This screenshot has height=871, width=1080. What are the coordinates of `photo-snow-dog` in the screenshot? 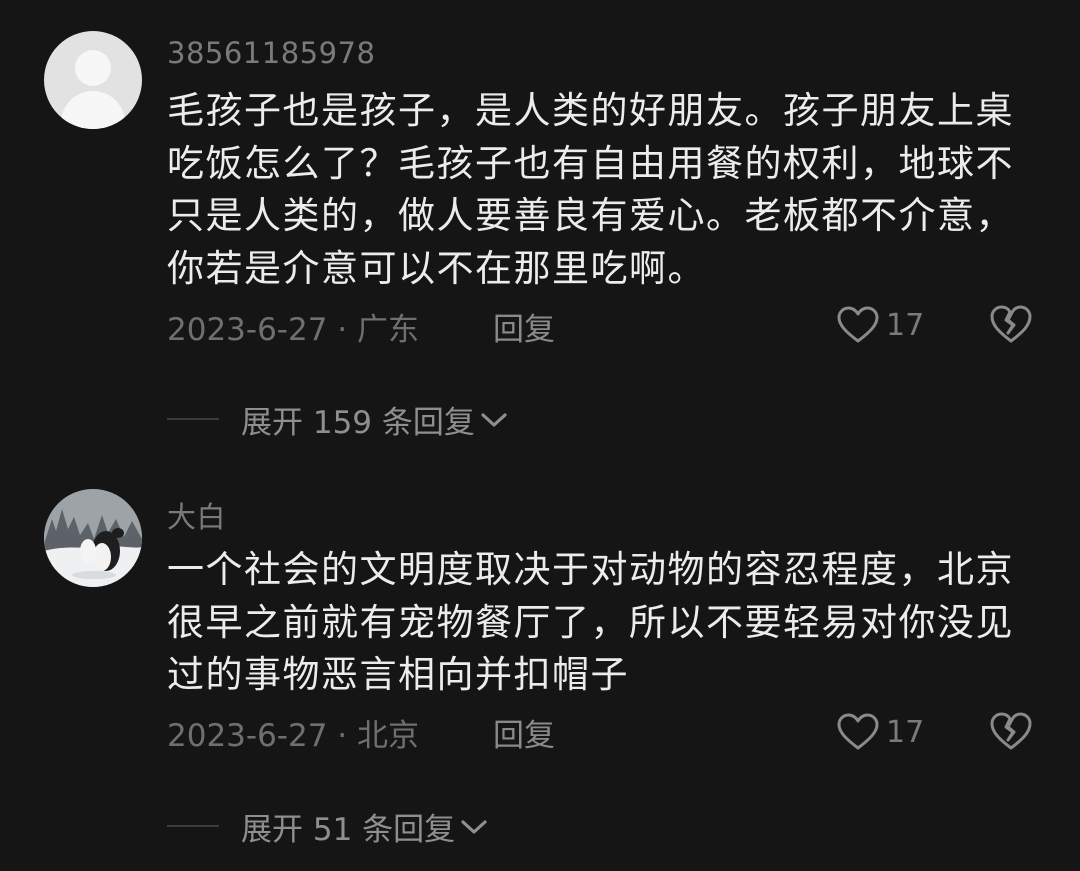 It's located at (93, 538).